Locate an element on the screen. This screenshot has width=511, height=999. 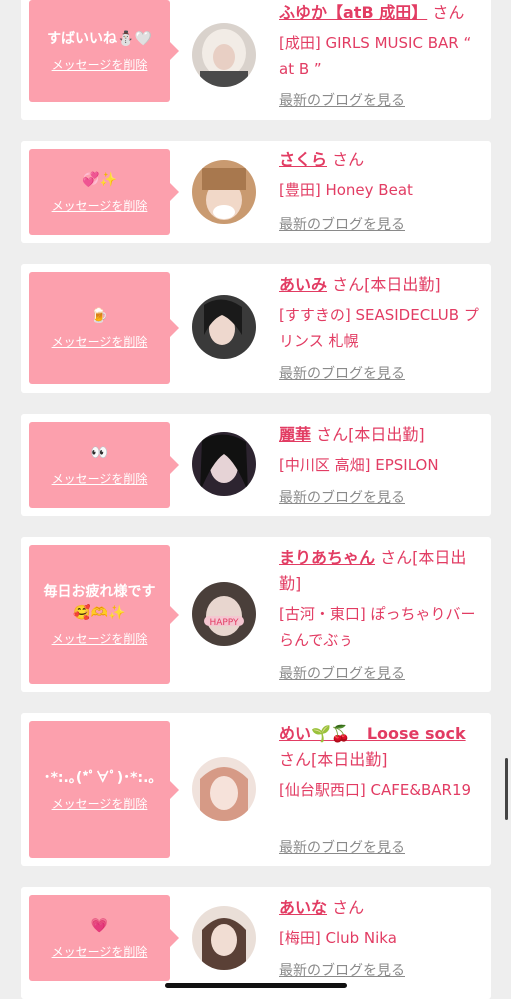
profile-name-link: あいみ is located at coordinates (303, 284).